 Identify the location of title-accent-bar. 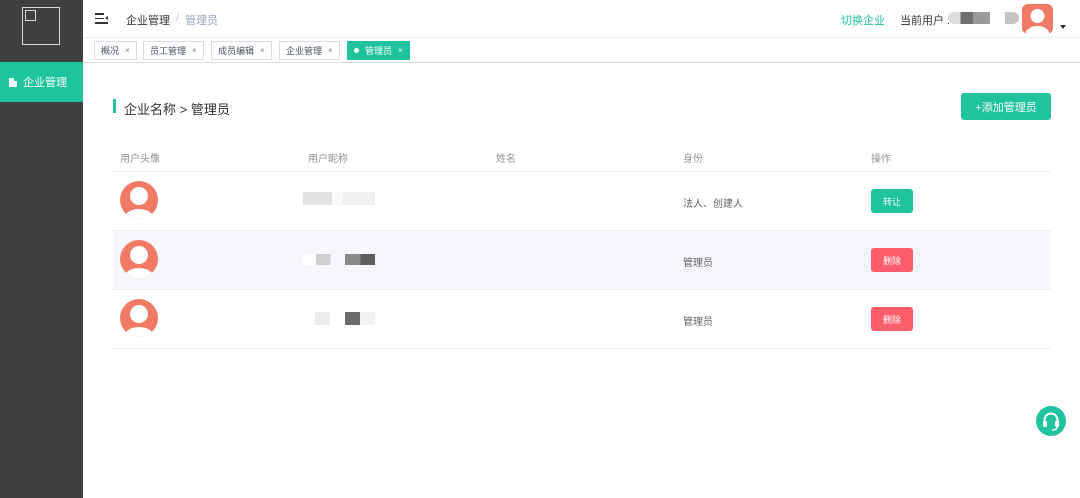
(114, 106).